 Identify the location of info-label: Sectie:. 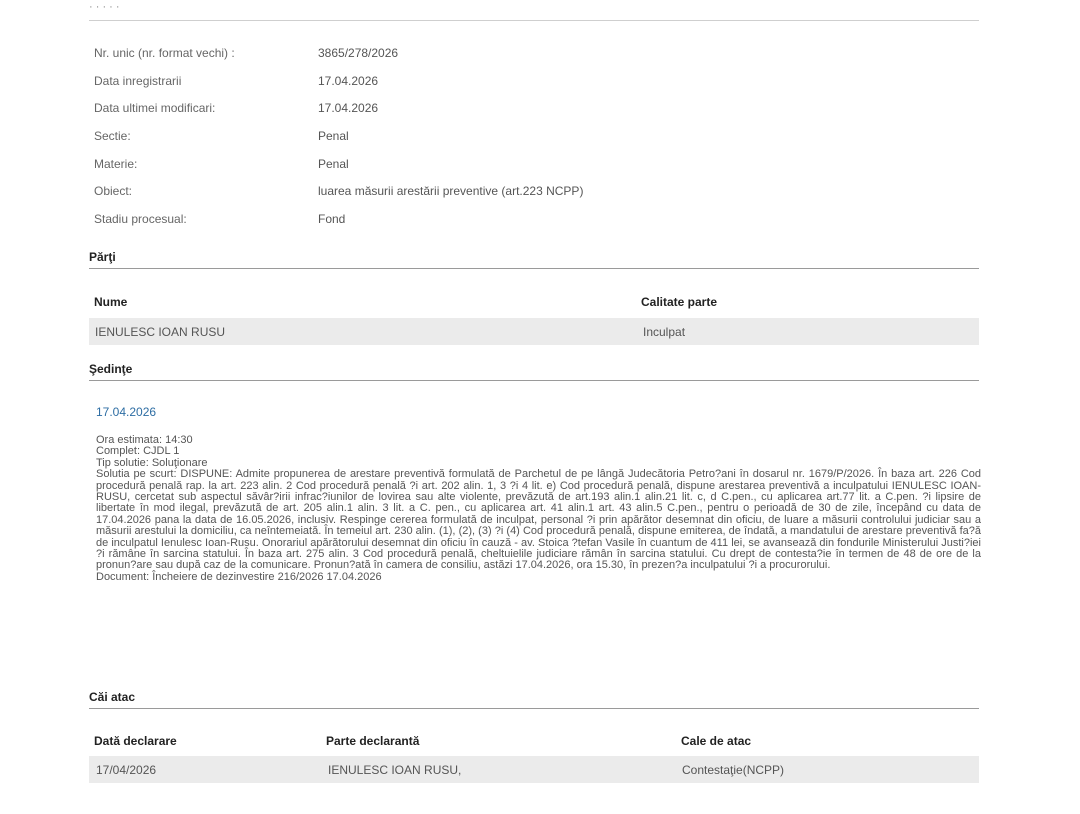
(112, 136).